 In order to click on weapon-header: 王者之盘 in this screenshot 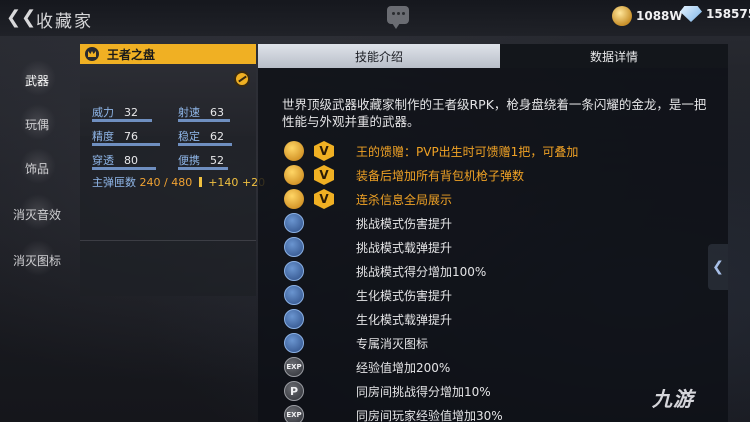, I will do `click(168, 54)`.